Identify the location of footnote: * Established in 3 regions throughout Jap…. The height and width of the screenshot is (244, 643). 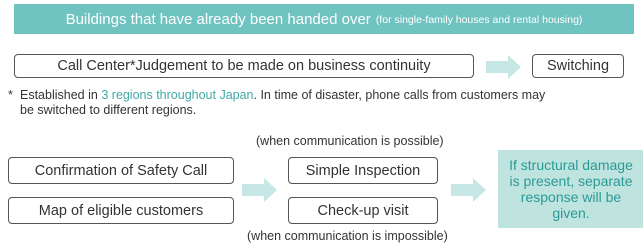
(325, 103).